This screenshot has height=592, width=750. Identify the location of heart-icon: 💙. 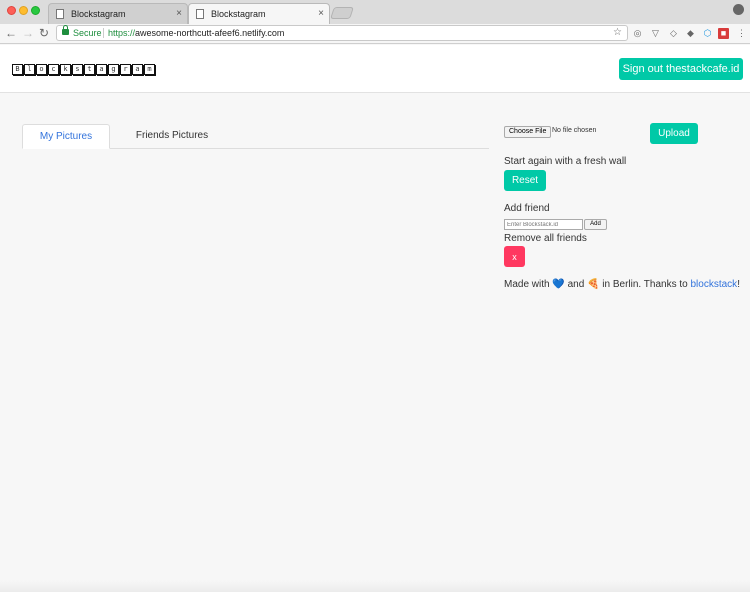
(558, 284).